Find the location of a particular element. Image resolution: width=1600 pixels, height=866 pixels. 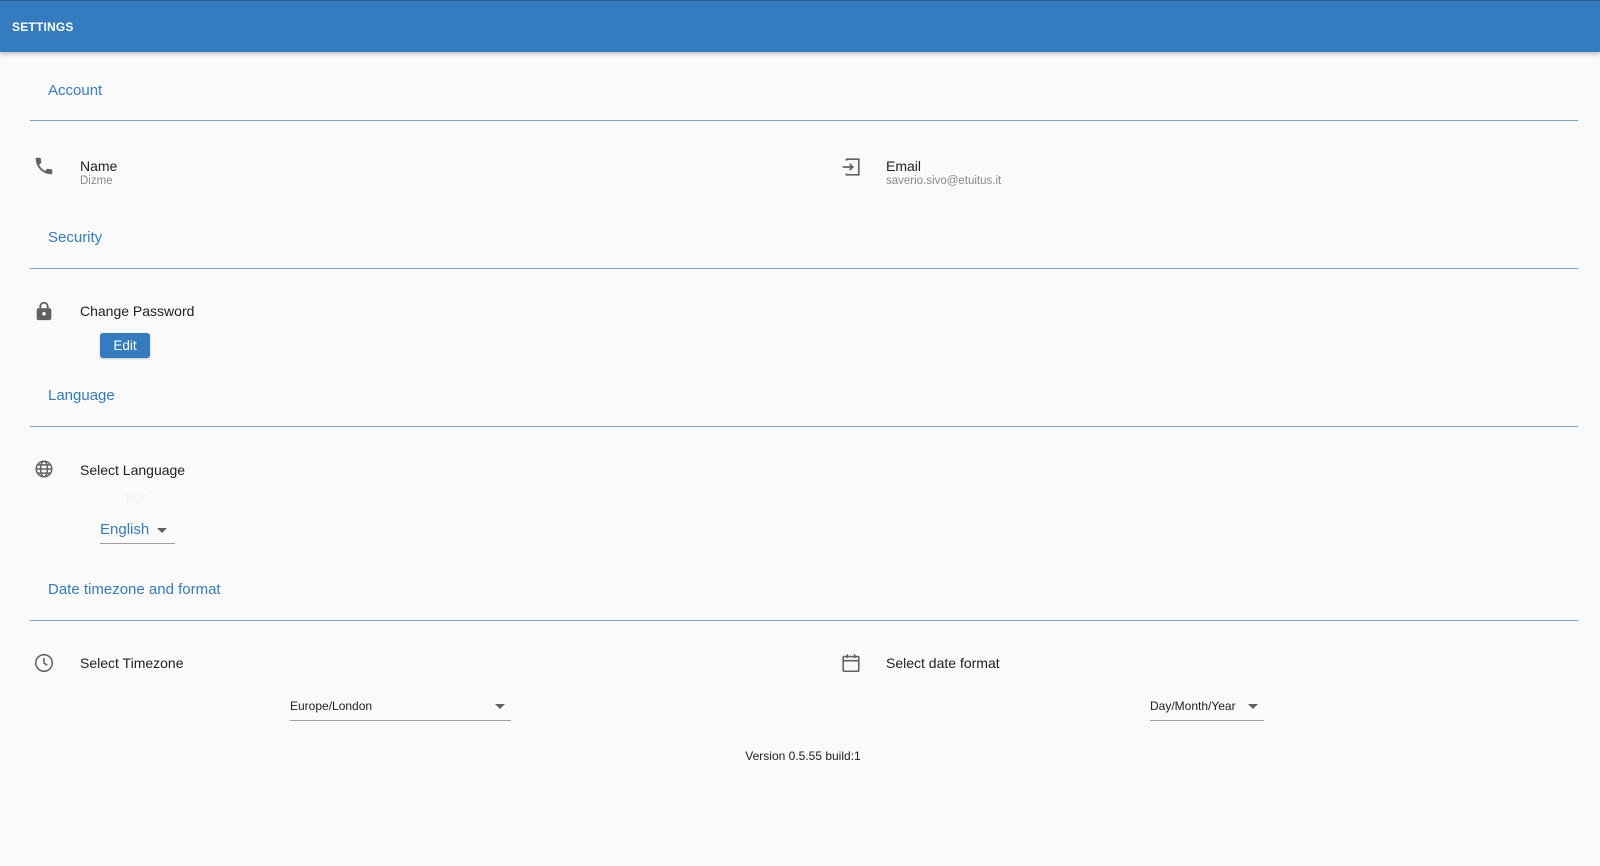

name-value: Dizme is located at coordinates (96, 181).